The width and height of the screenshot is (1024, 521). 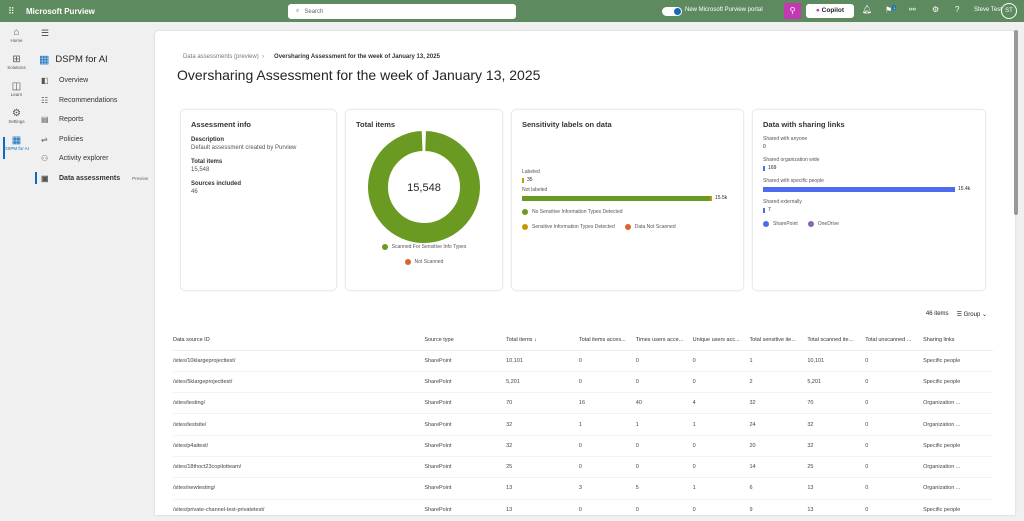 I want to click on avatar: ST, so click(x=1009, y=11).